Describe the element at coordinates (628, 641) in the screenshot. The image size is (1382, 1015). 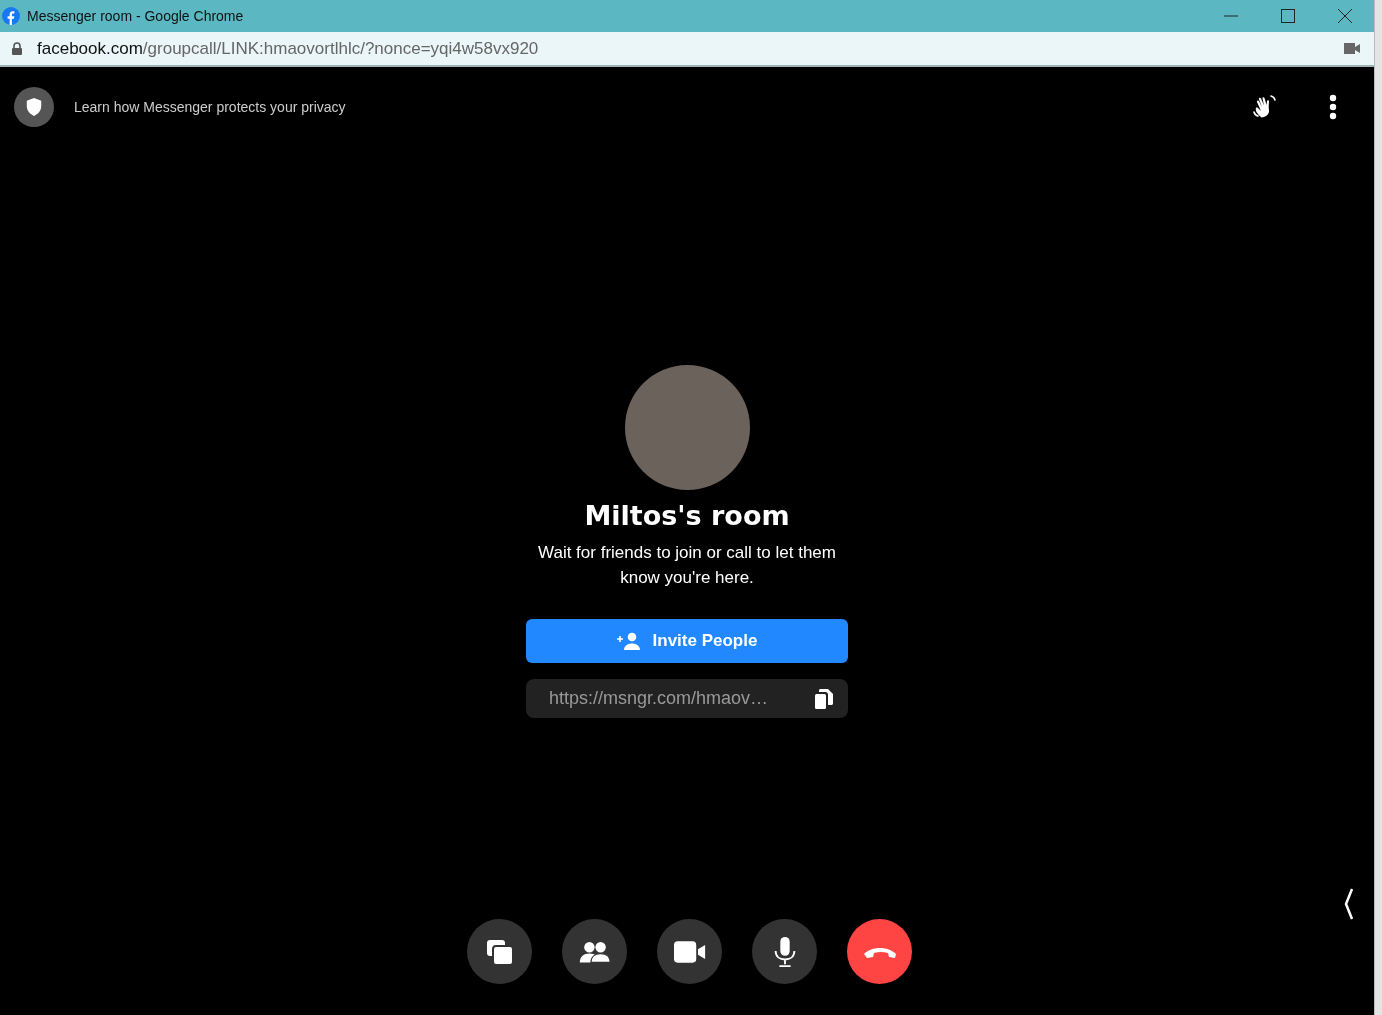
I see `add-person-icon` at that location.